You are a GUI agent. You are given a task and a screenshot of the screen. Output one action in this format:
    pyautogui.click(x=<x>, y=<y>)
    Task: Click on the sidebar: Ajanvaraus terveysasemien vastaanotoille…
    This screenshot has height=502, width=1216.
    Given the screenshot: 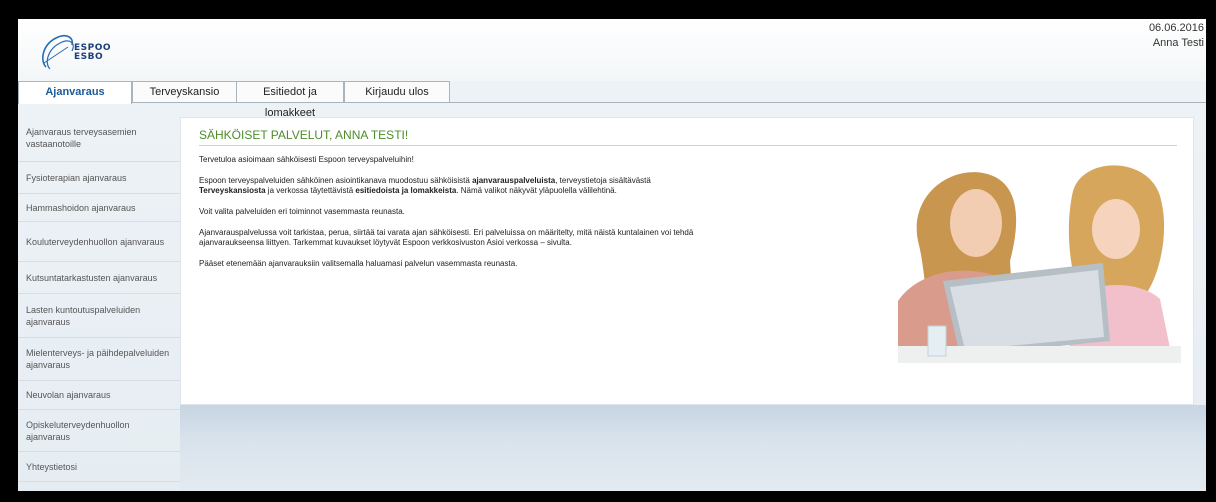 What is the action you would take?
    pyautogui.click(x=99, y=303)
    